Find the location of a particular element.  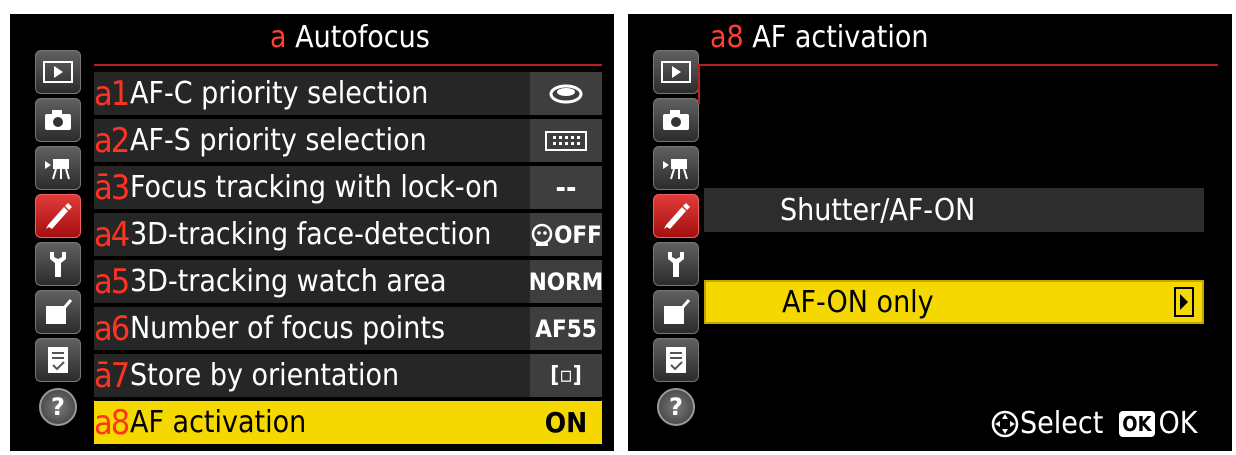

menu-item-label: AF-C priority selection is located at coordinates (279, 93).